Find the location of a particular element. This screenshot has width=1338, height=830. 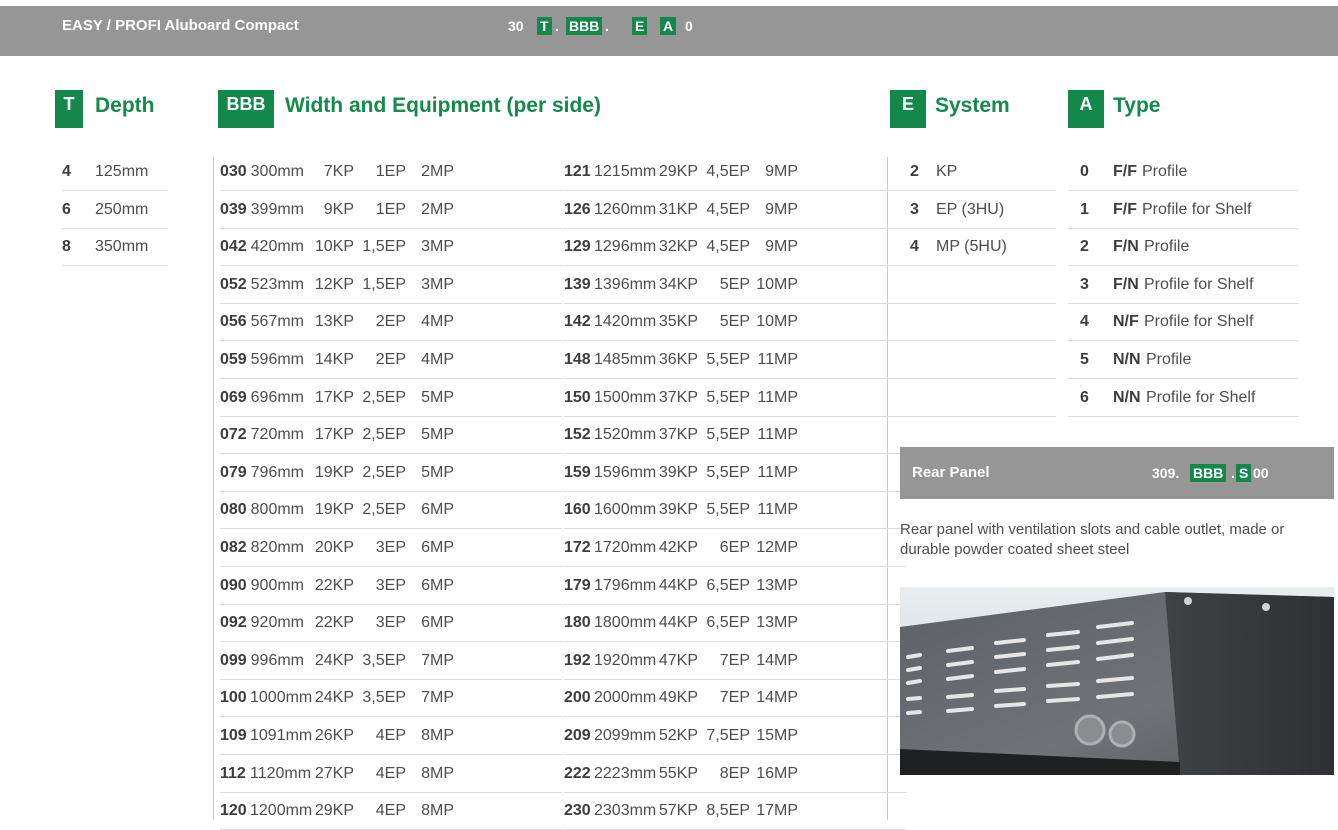

width-mm: 920mm is located at coordinates (277, 623).